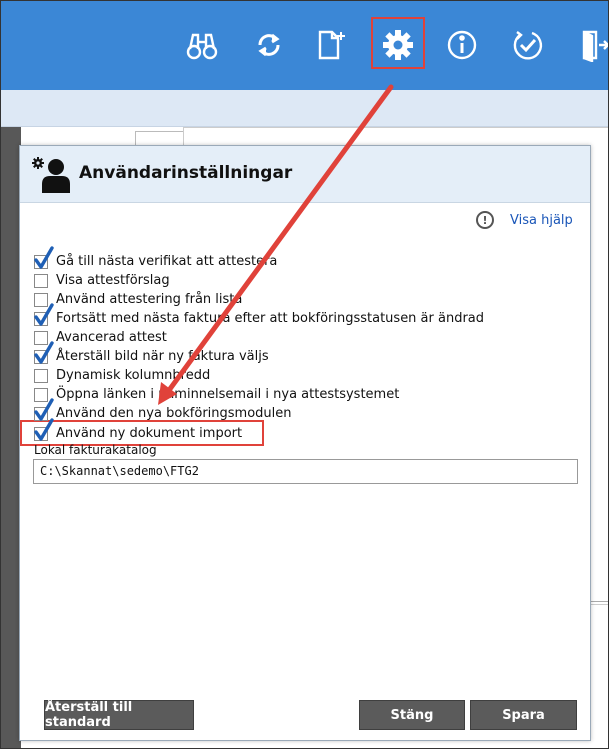 This screenshot has height=751, width=611. What do you see at coordinates (599, 601) in the screenshot?
I see `background-divider` at bounding box center [599, 601].